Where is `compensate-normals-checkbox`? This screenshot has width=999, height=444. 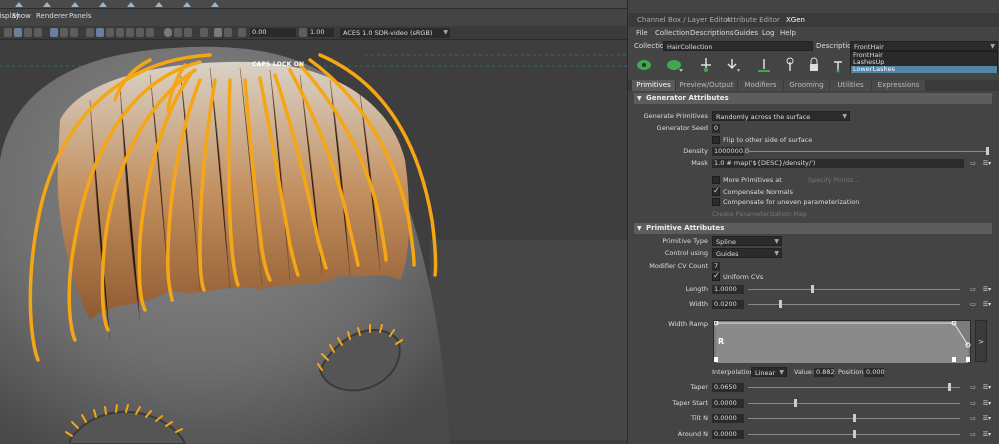
compensate-normals-checkbox is located at coordinates (716, 191).